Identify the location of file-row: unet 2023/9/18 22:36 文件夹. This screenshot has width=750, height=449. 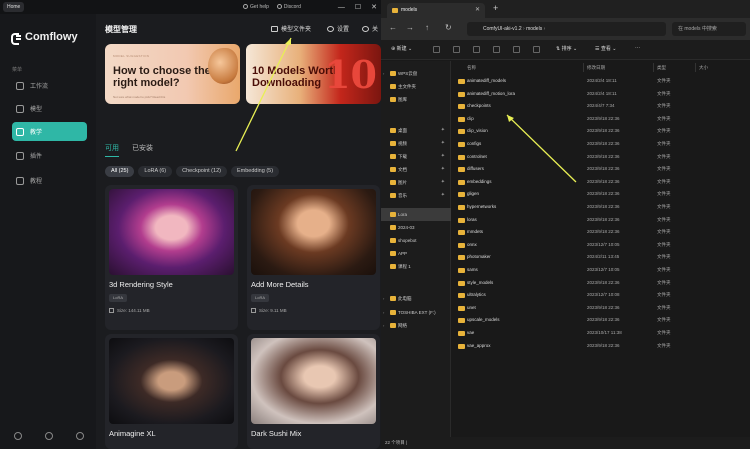
(601, 308).